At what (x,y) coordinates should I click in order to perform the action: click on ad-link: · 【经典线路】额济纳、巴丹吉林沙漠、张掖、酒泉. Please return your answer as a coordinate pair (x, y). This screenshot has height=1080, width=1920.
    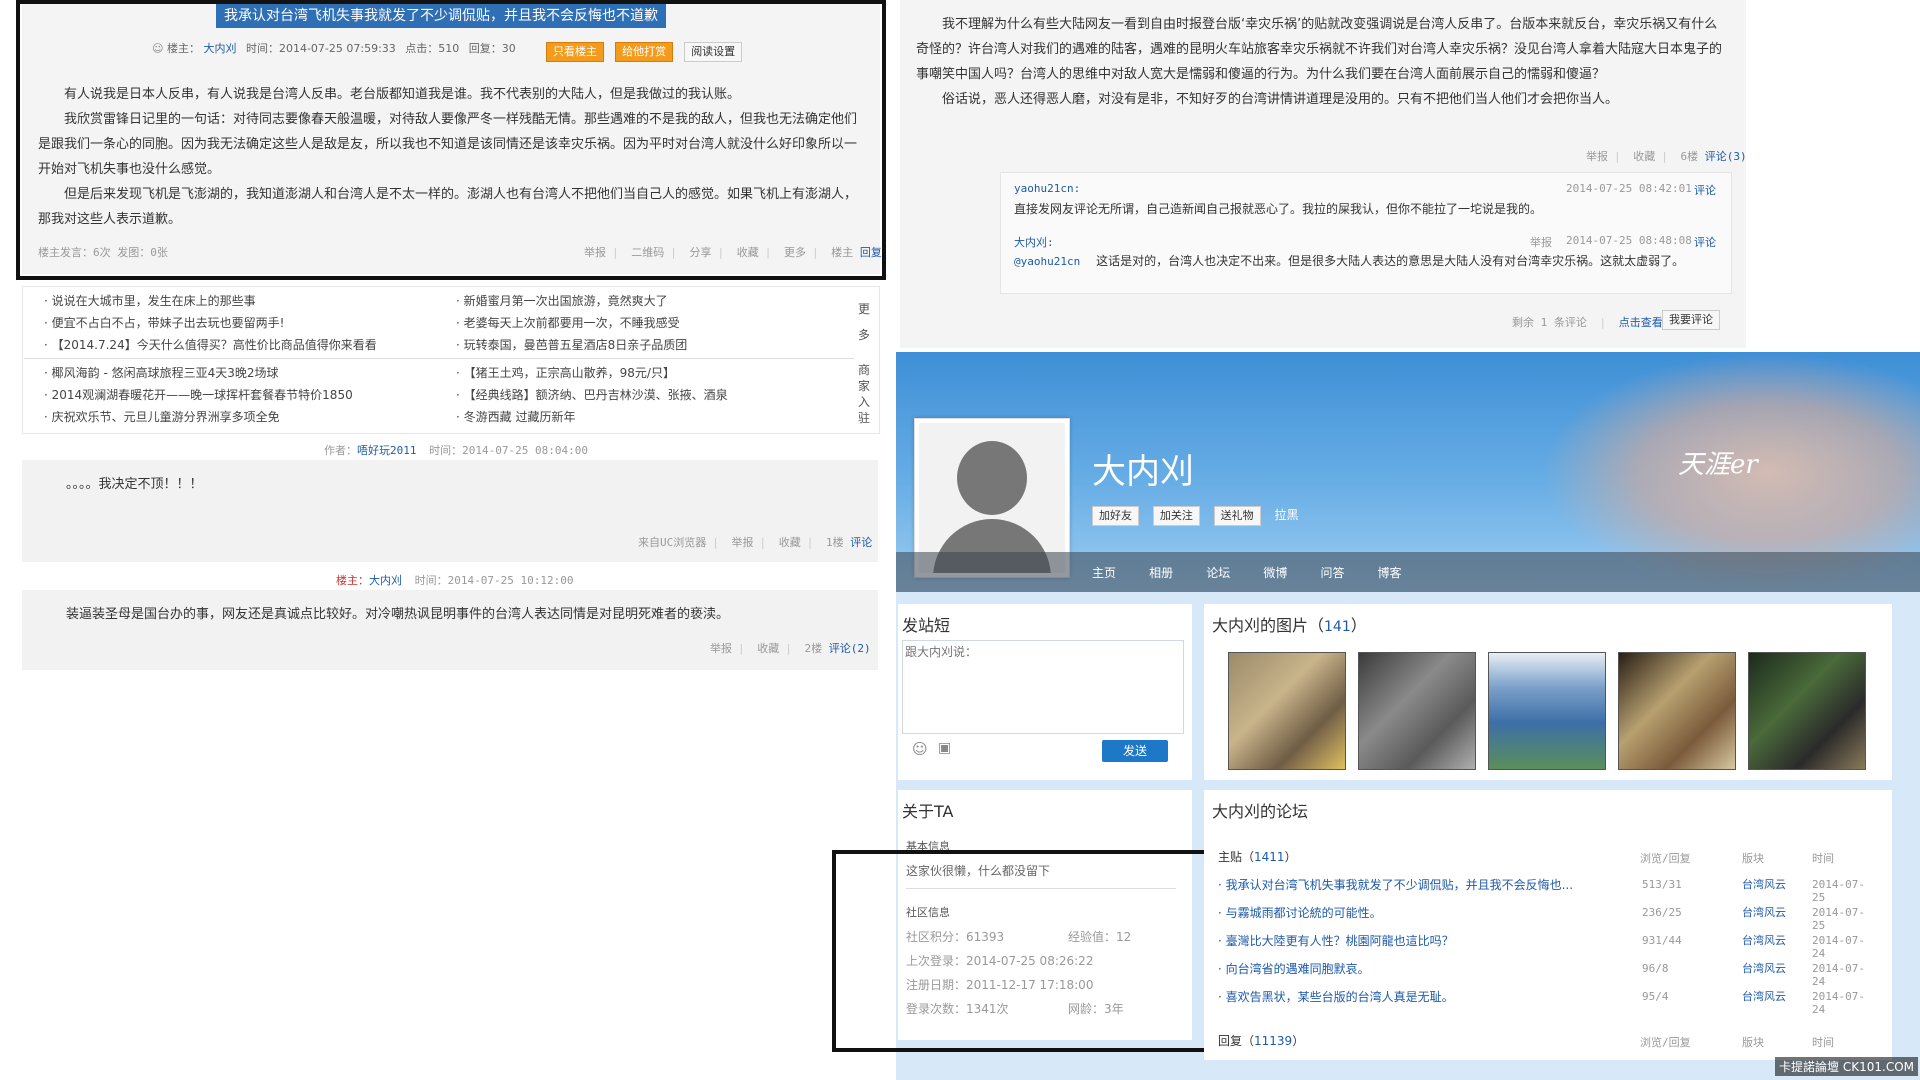
    Looking at the image, I should click on (592, 395).